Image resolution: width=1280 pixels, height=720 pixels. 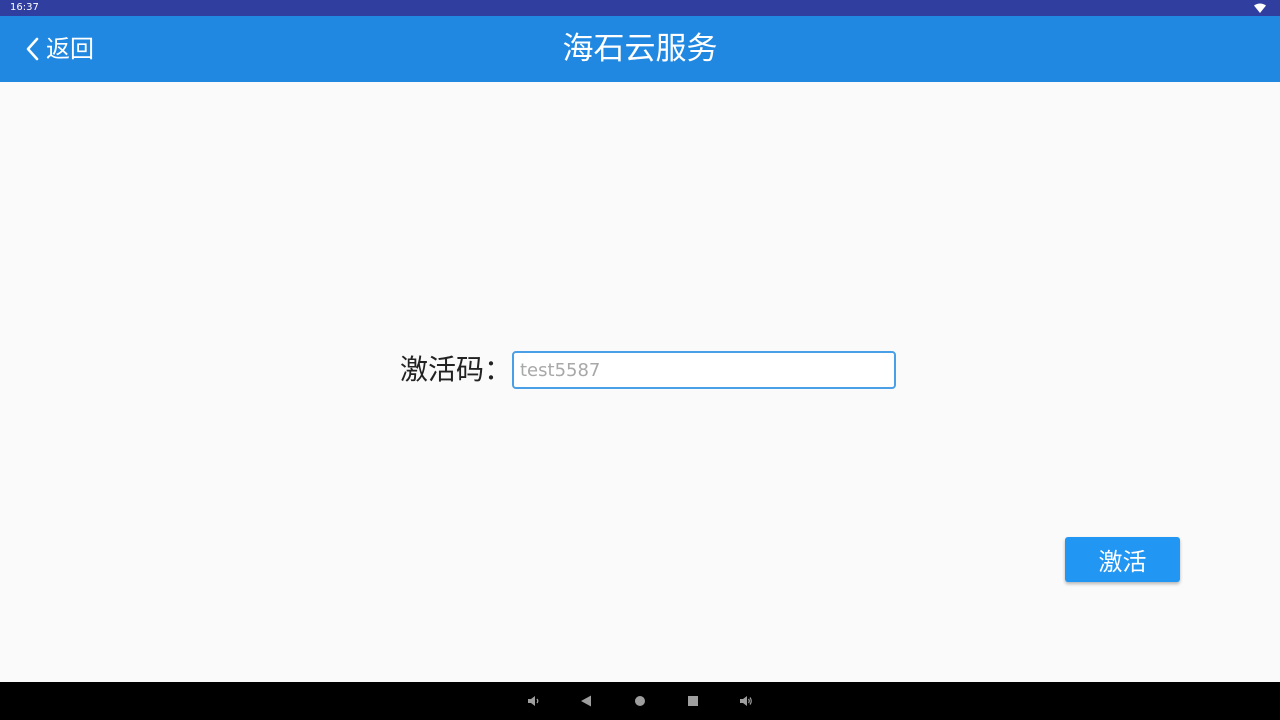 What do you see at coordinates (24, 7) in the screenshot?
I see `status-time: 16:37` at bounding box center [24, 7].